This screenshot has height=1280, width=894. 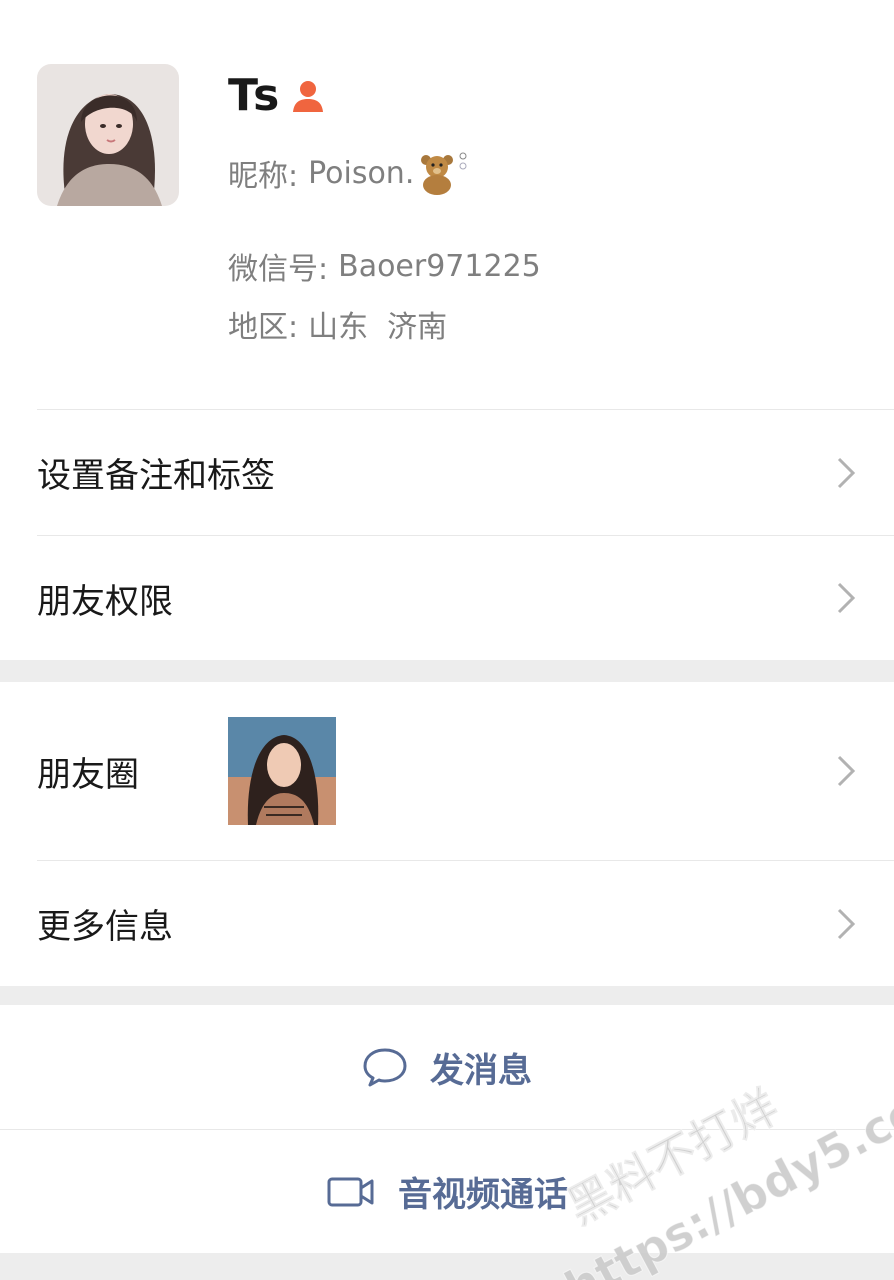 I want to click on wechat-id-line: 微信号: Baoer971225, so click(x=384, y=266).